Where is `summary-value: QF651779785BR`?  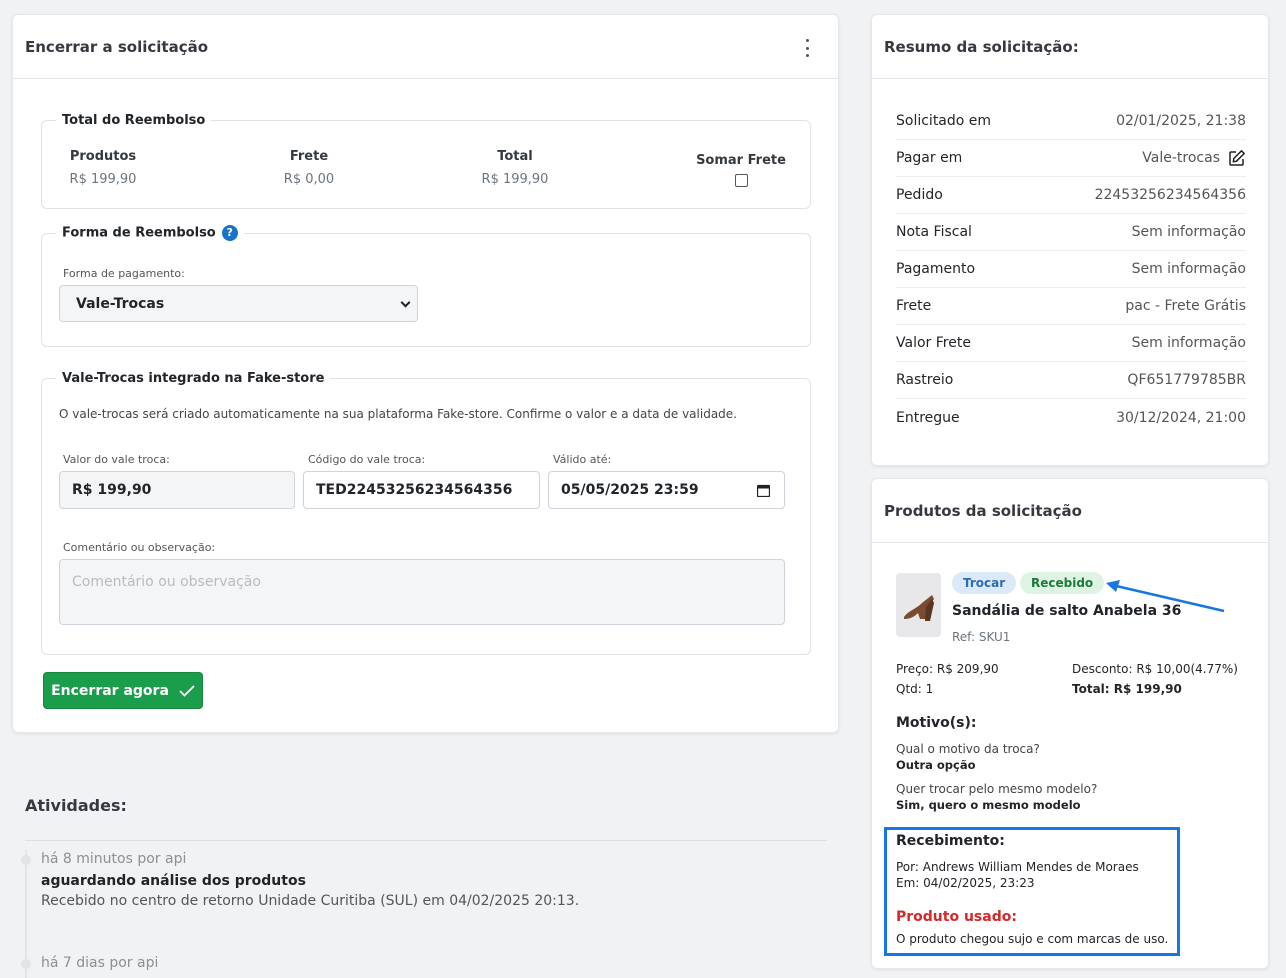 summary-value: QF651779785BR is located at coordinates (1186, 380).